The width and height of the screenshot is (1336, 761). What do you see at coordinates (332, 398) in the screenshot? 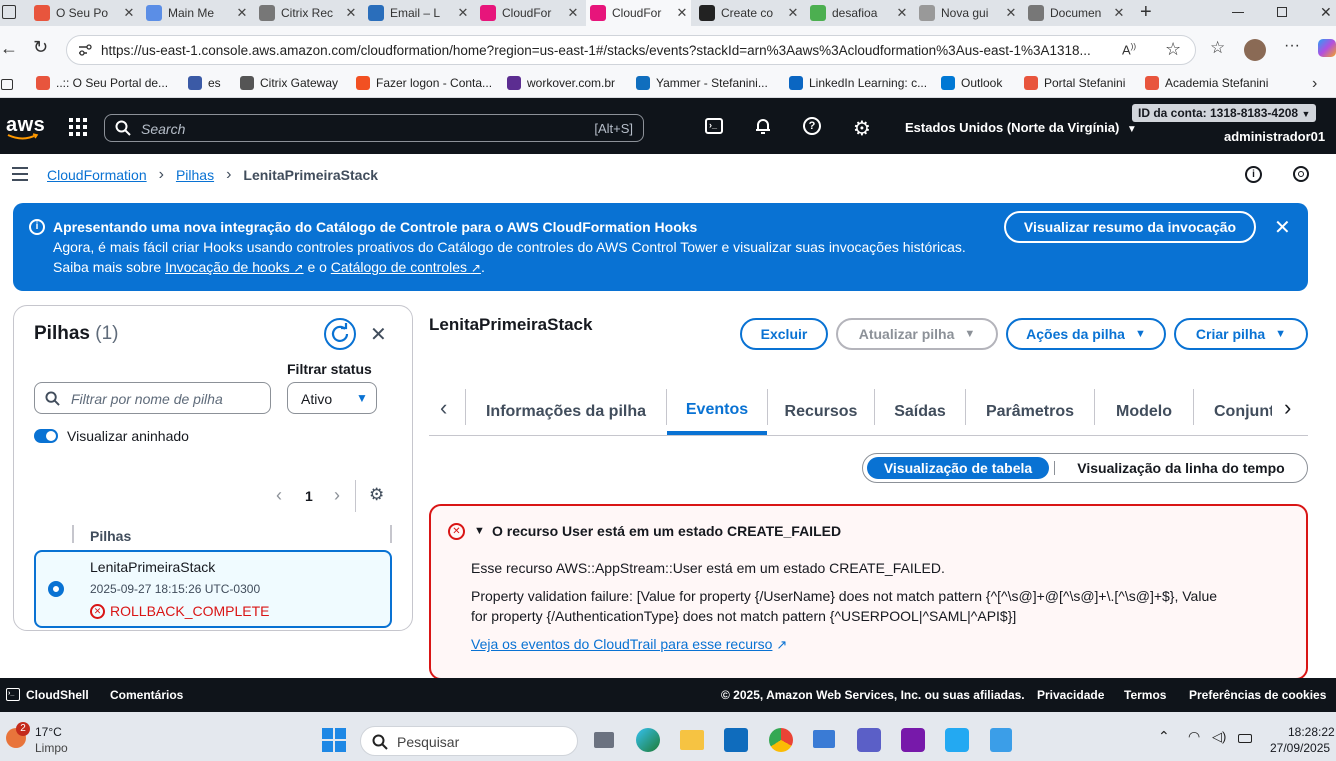
I see `status-filter-select: Ativo ▼` at bounding box center [332, 398].